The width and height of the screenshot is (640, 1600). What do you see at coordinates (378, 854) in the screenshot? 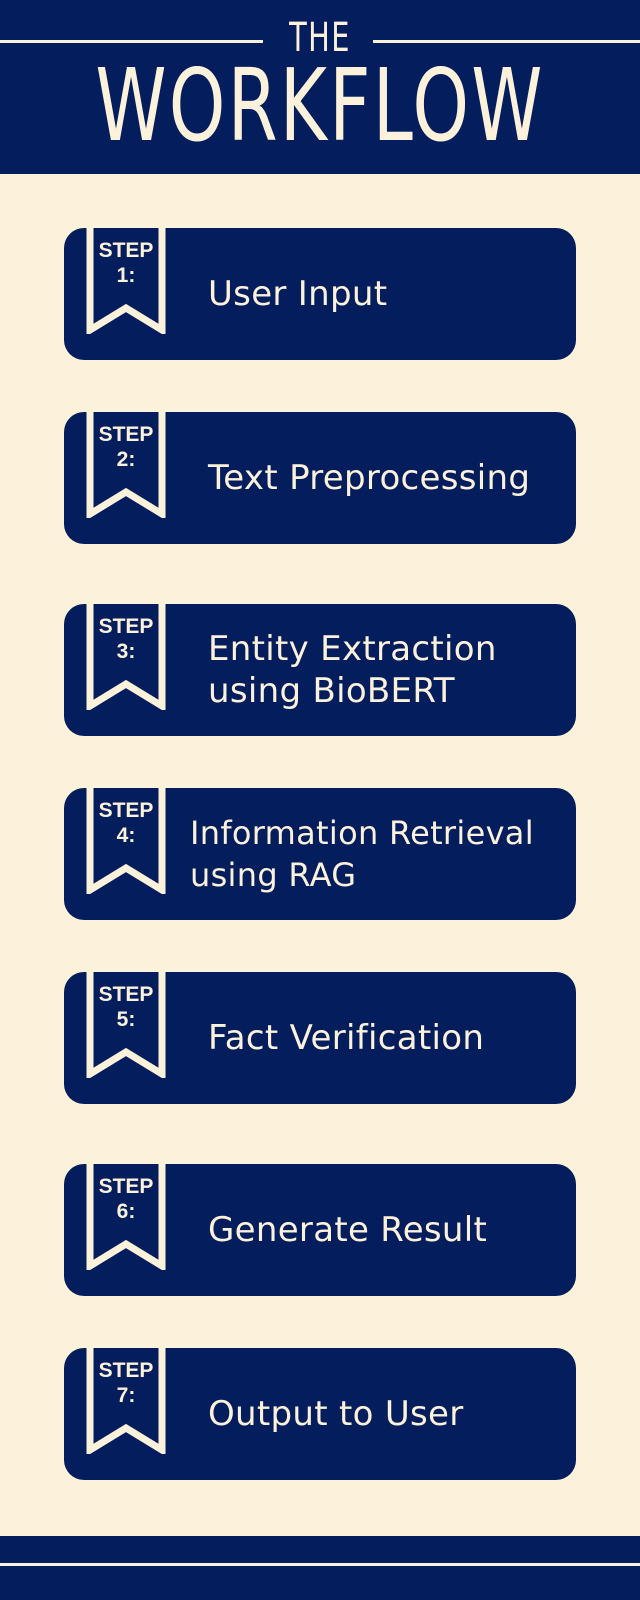
I see `step-label: Information Retrieval using RAG` at bounding box center [378, 854].